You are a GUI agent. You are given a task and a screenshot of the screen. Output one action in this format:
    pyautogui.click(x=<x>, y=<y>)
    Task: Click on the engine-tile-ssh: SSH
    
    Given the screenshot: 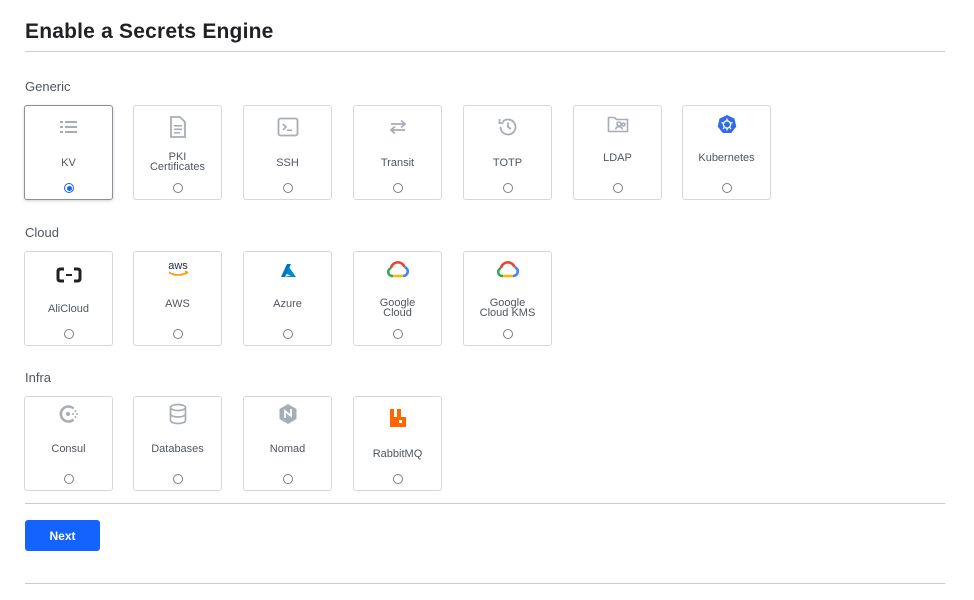 What is the action you would take?
    pyautogui.click(x=287, y=152)
    